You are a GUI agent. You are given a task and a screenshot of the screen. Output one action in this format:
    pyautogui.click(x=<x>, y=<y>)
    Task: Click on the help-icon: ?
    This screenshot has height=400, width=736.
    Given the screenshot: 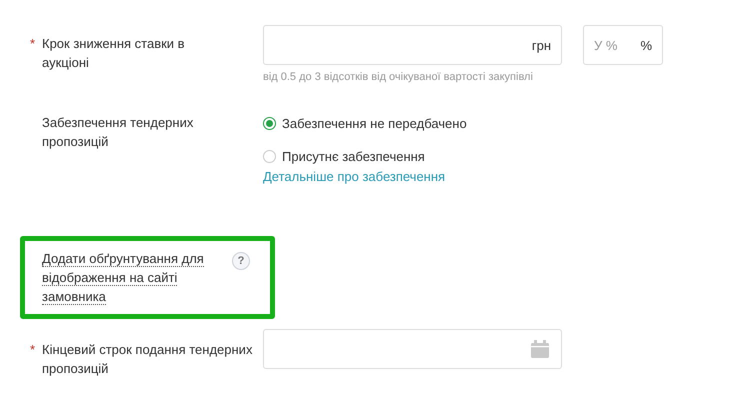 What is the action you would take?
    pyautogui.click(x=241, y=261)
    